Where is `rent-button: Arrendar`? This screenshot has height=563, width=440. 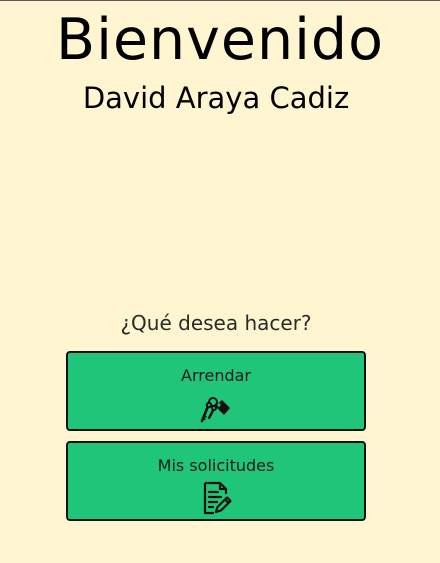
rent-button: Arrendar is located at coordinates (216, 391).